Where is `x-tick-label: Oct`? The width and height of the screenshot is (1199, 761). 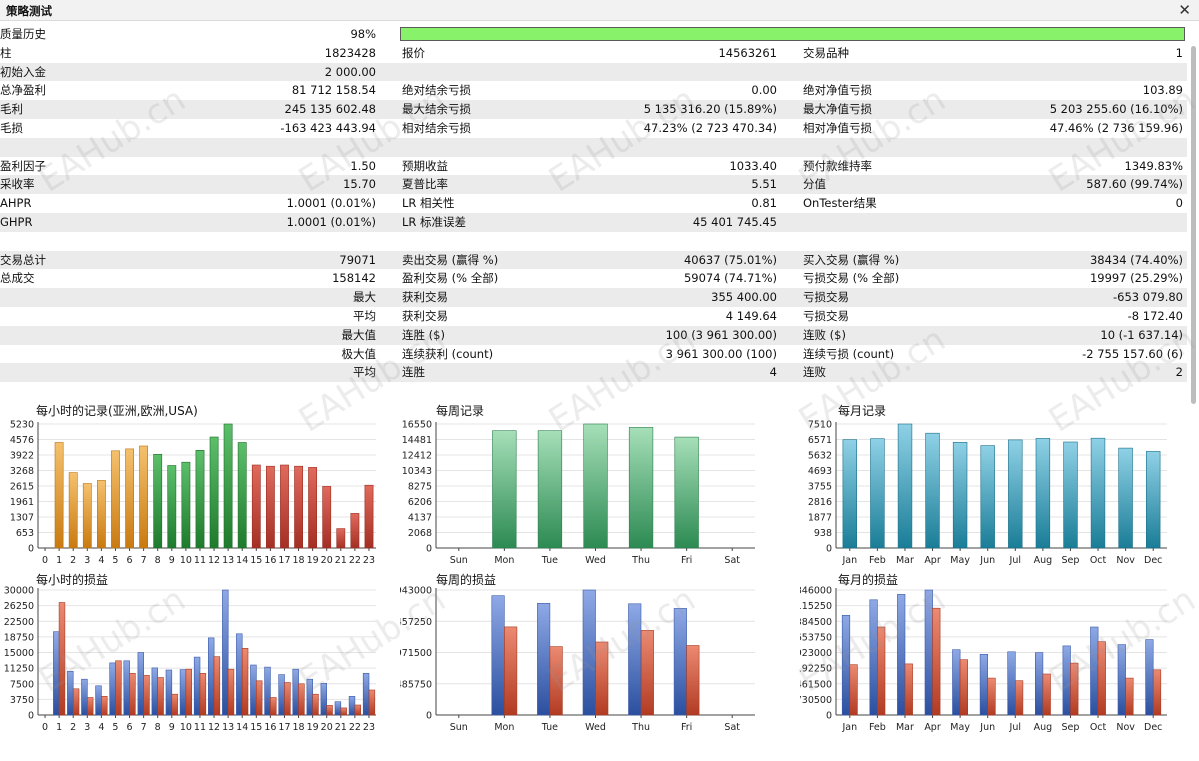
x-tick-label: Oct is located at coordinates (1098, 560).